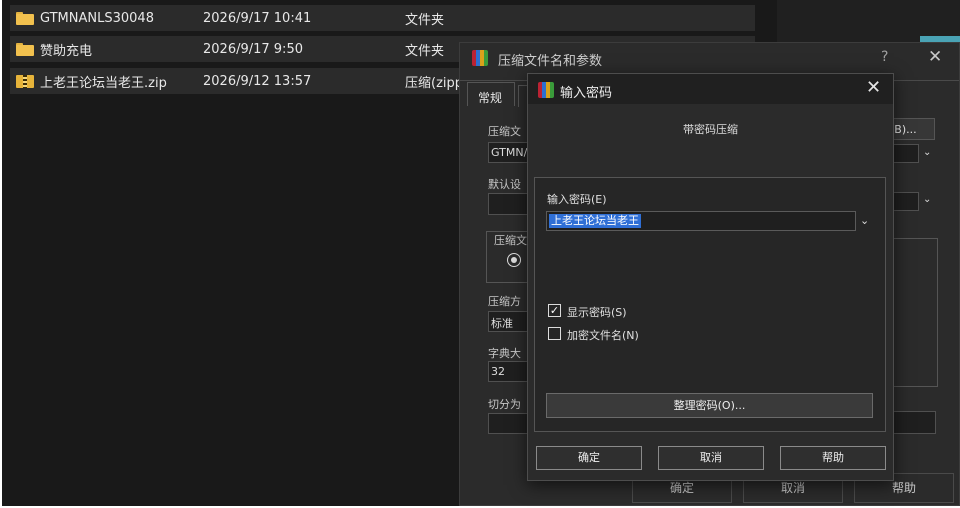 This screenshot has height=508, width=960. Describe the element at coordinates (554, 333) in the screenshot. I see `encrypt-names-checkbox` at that location.